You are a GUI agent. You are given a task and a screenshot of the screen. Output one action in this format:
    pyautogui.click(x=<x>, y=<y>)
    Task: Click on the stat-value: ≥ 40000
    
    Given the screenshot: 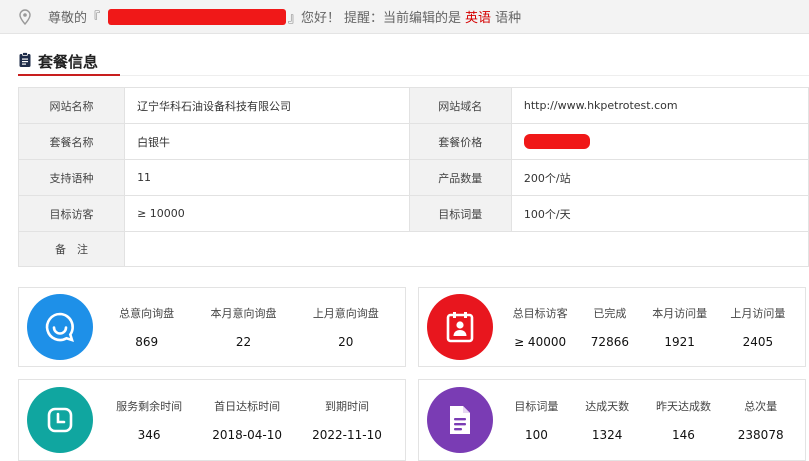 What is the action you would take?
    pyautogui.click(x=540, y=342)
    